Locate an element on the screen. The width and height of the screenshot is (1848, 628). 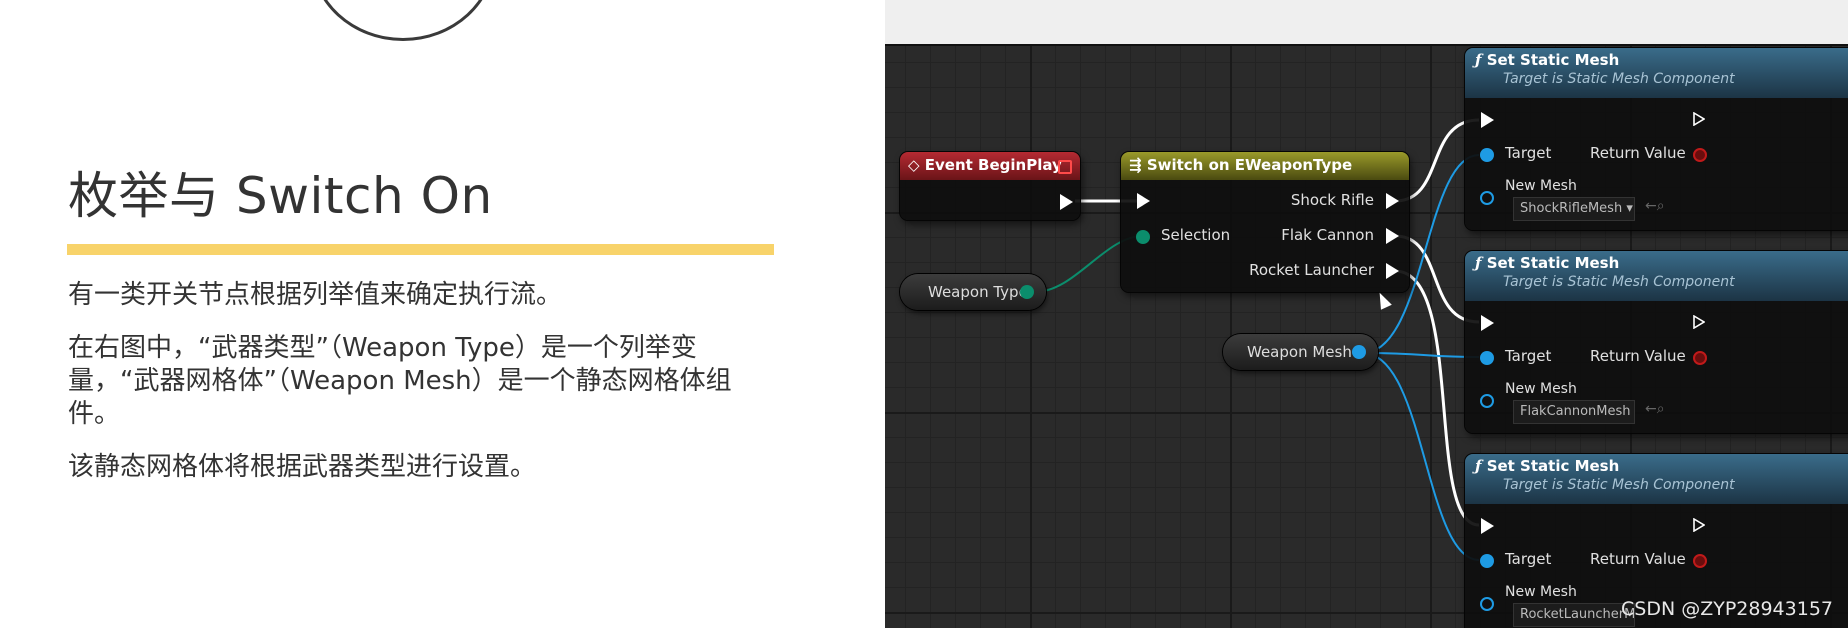
paragraph-1: 有一类开关节点根据列举值来确定执行流。 is located at coordinates (315, 295).